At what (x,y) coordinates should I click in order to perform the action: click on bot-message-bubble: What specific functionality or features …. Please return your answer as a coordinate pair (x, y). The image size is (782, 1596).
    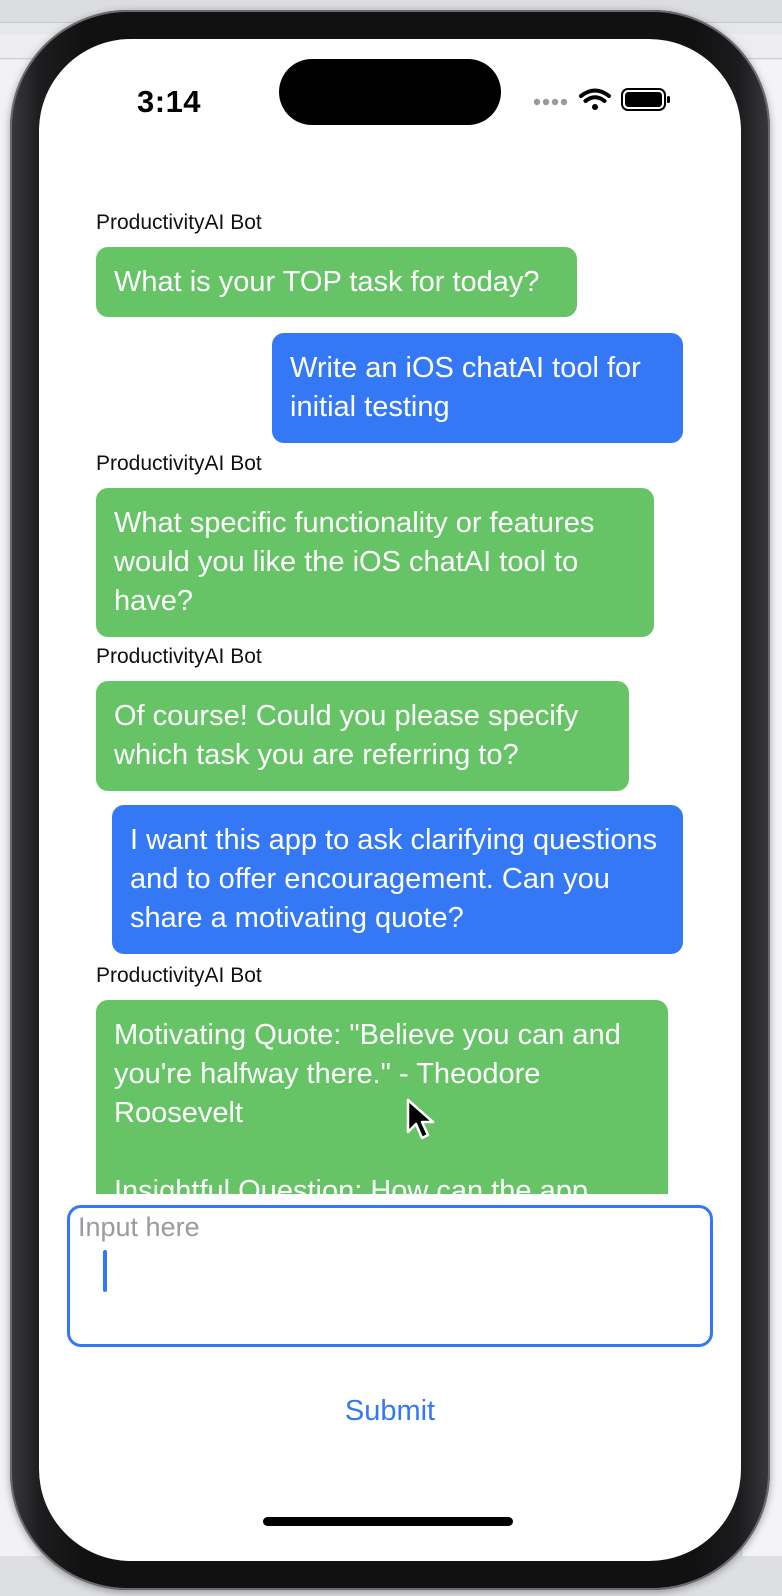
    Looking at the image, I should click on (375, 562).